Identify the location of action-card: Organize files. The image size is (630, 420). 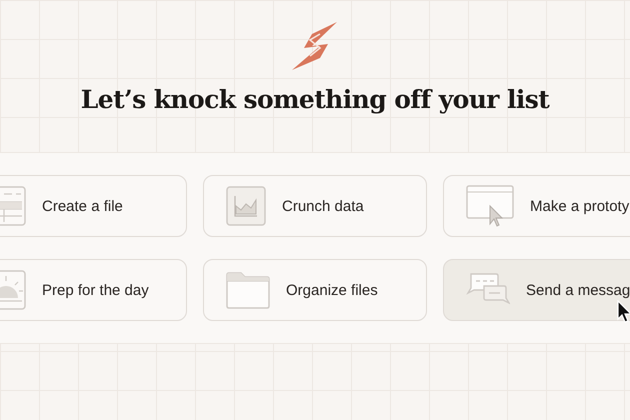
(315, 290).